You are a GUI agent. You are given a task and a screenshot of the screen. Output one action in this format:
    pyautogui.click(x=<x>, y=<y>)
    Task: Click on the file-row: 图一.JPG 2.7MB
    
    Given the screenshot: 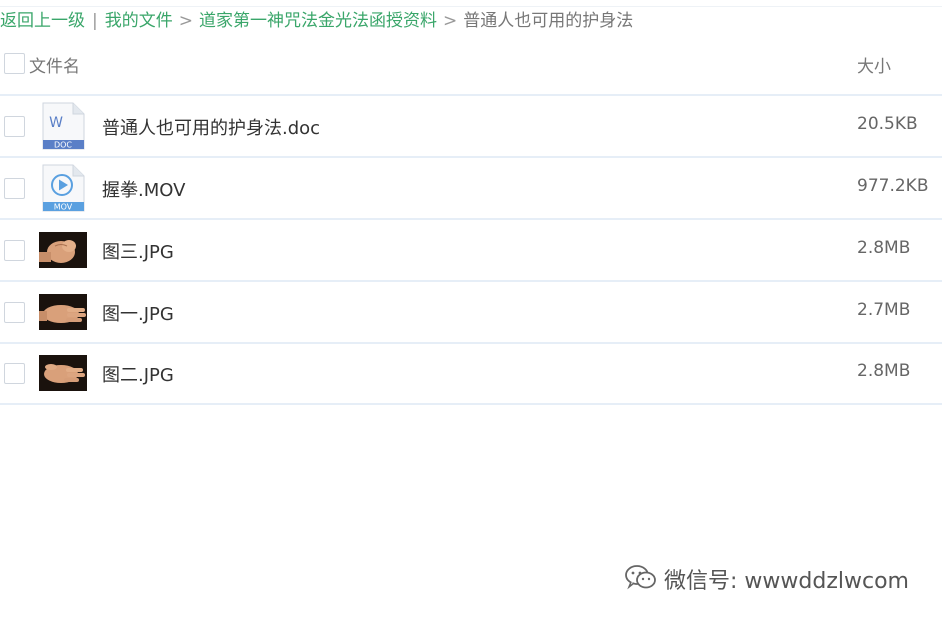 What is the action you would take?
    pyautogui.click(x=471, y=313)
    